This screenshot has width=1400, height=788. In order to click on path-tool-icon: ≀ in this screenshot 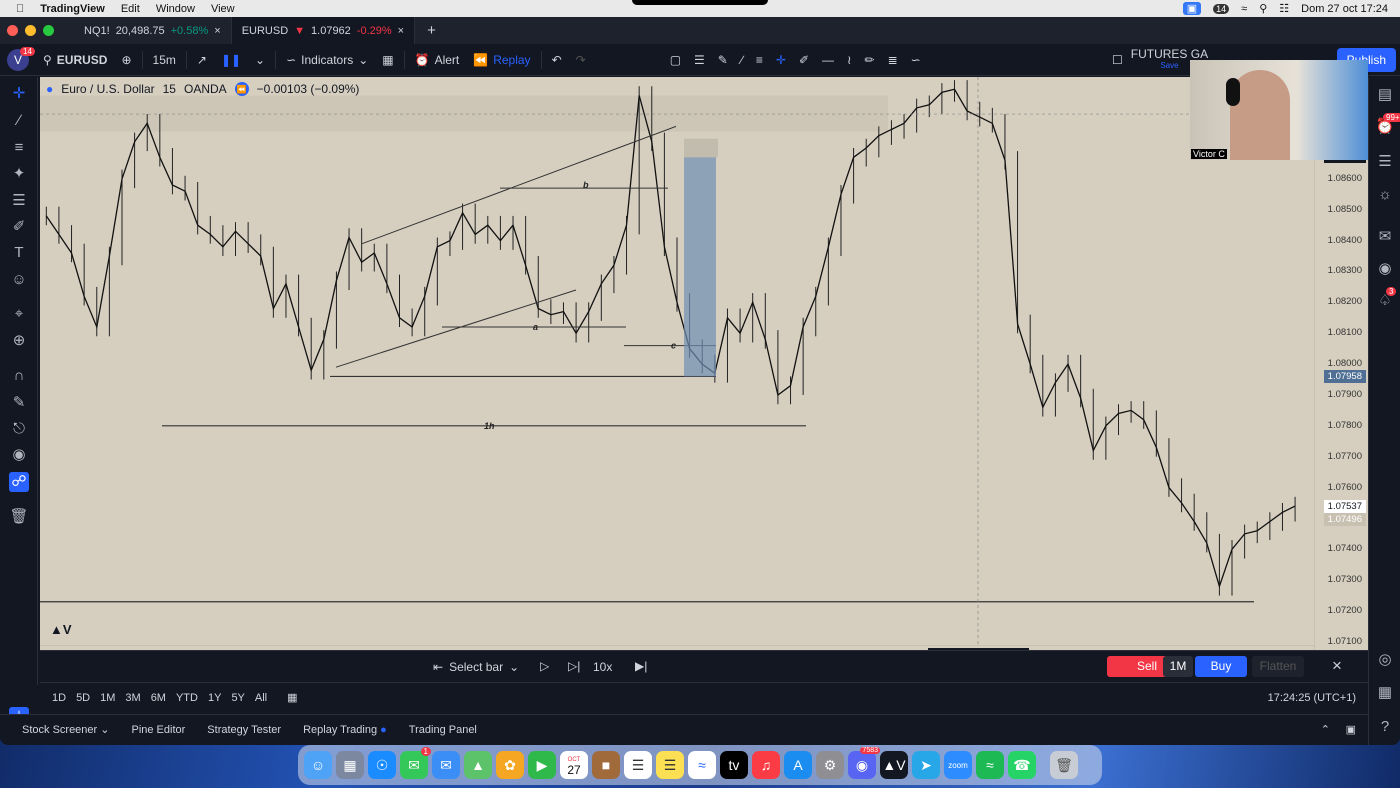, I will do `click(849, 60)`.